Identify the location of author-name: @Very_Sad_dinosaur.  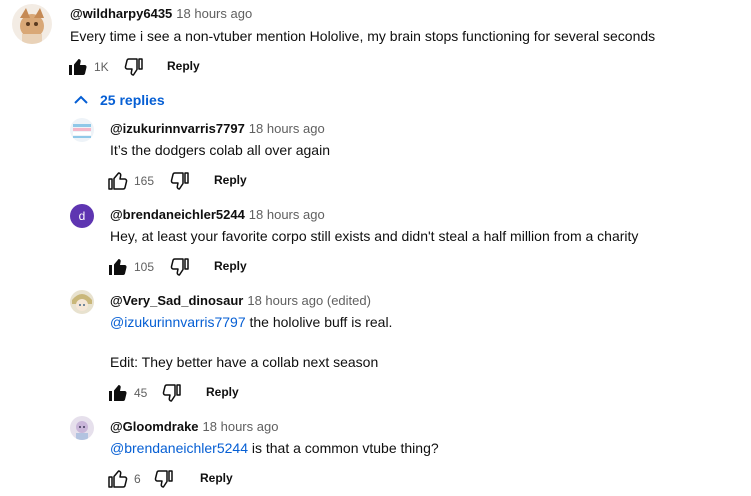
(176, 300).